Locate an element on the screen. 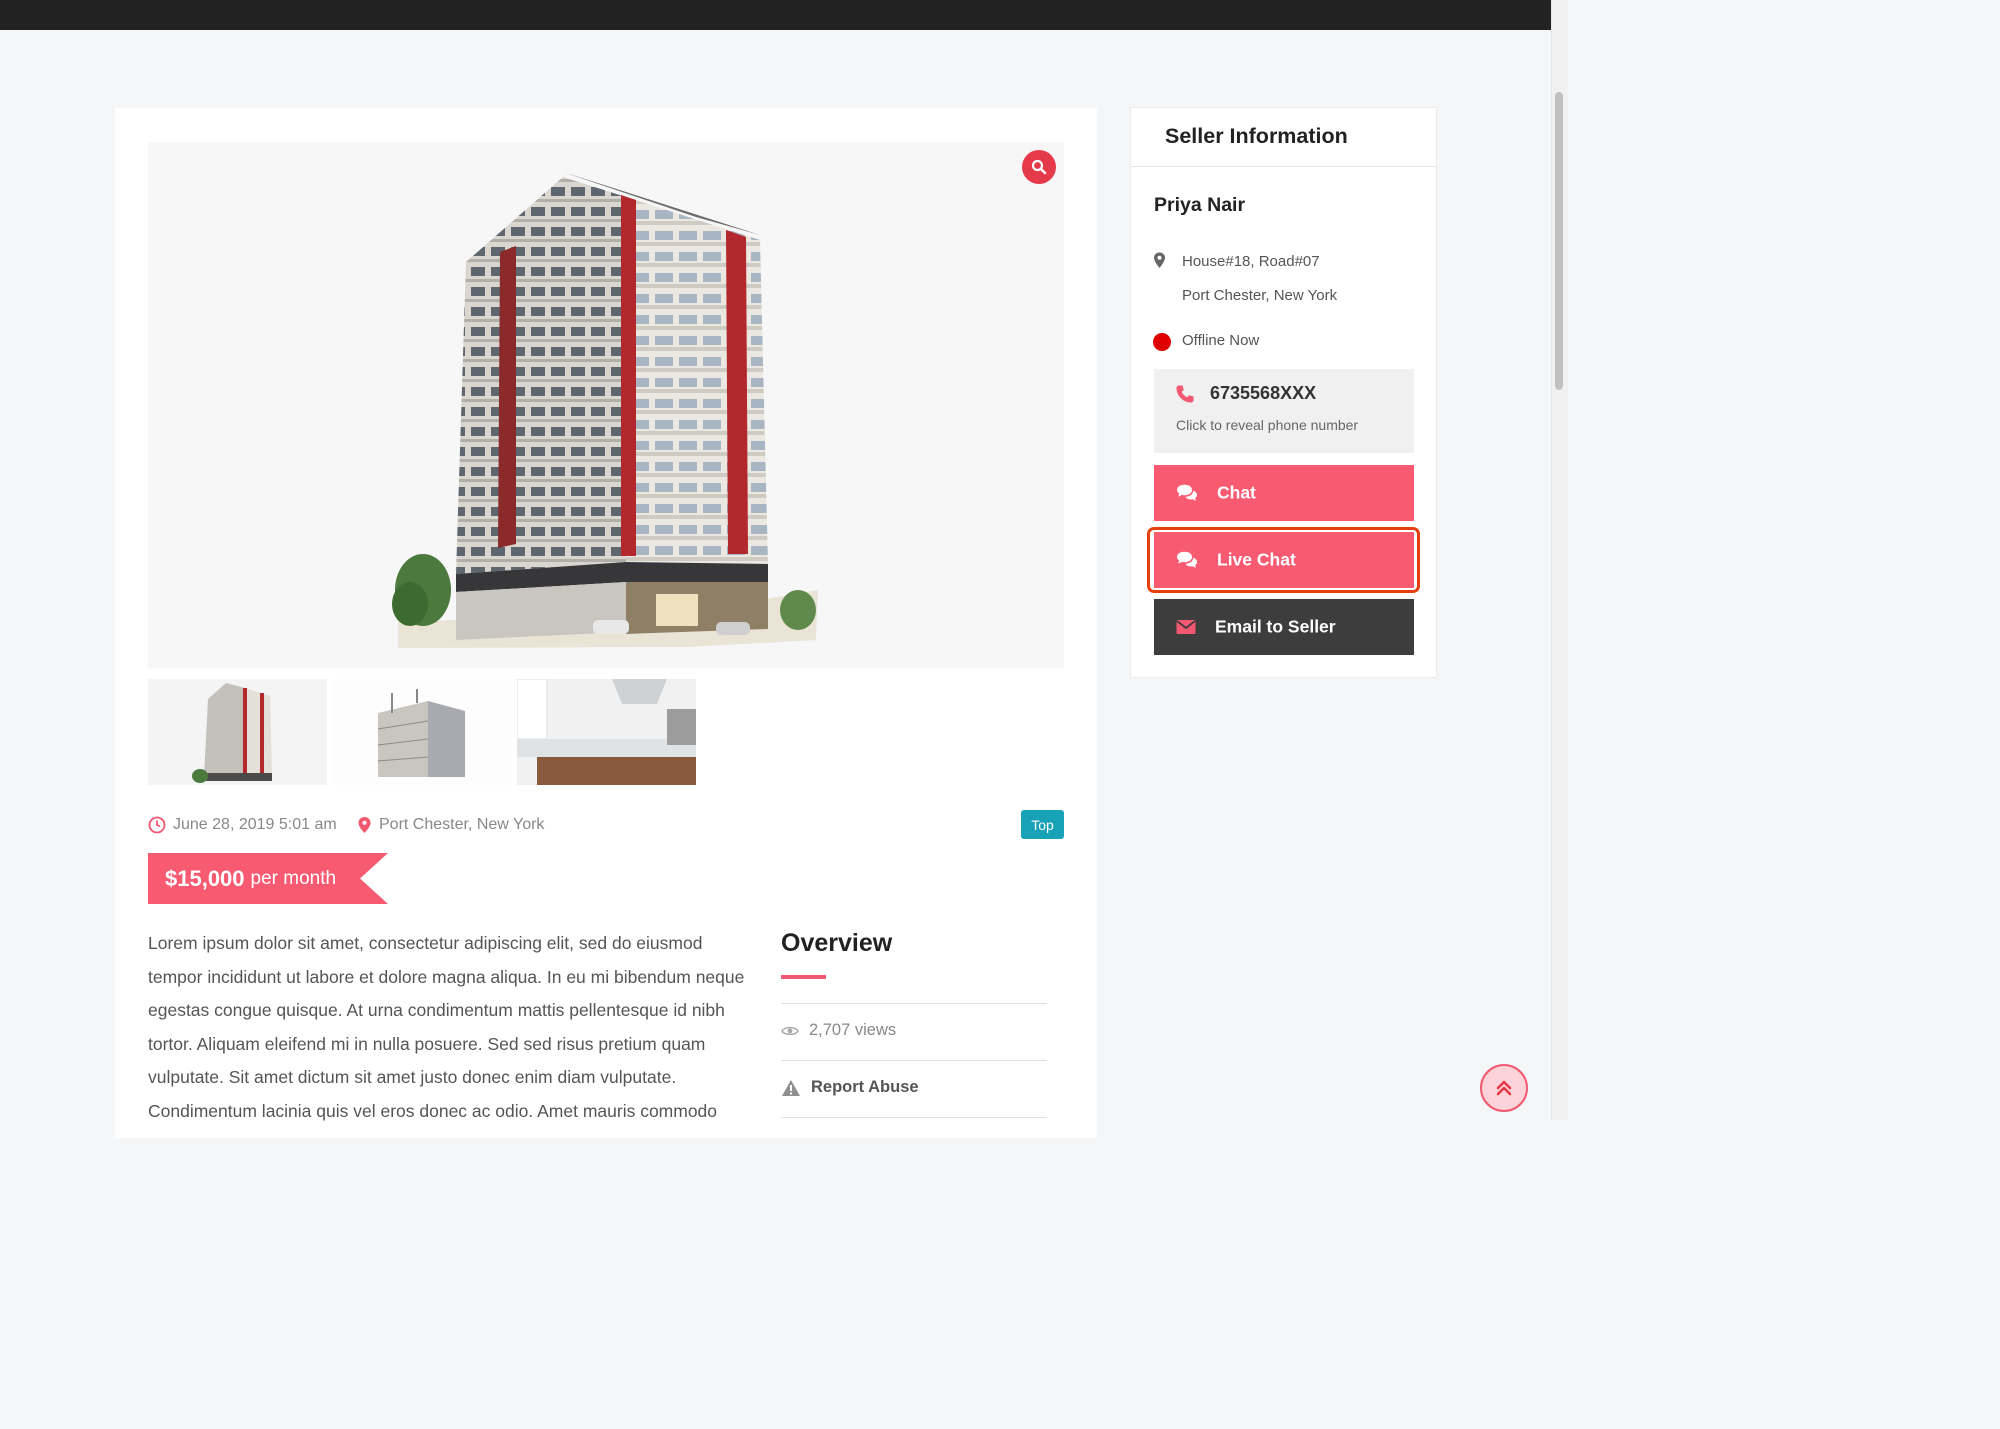 The image size is (2000, 1429). price-tag: $15,000 per month is located at coordinates (268, 878).